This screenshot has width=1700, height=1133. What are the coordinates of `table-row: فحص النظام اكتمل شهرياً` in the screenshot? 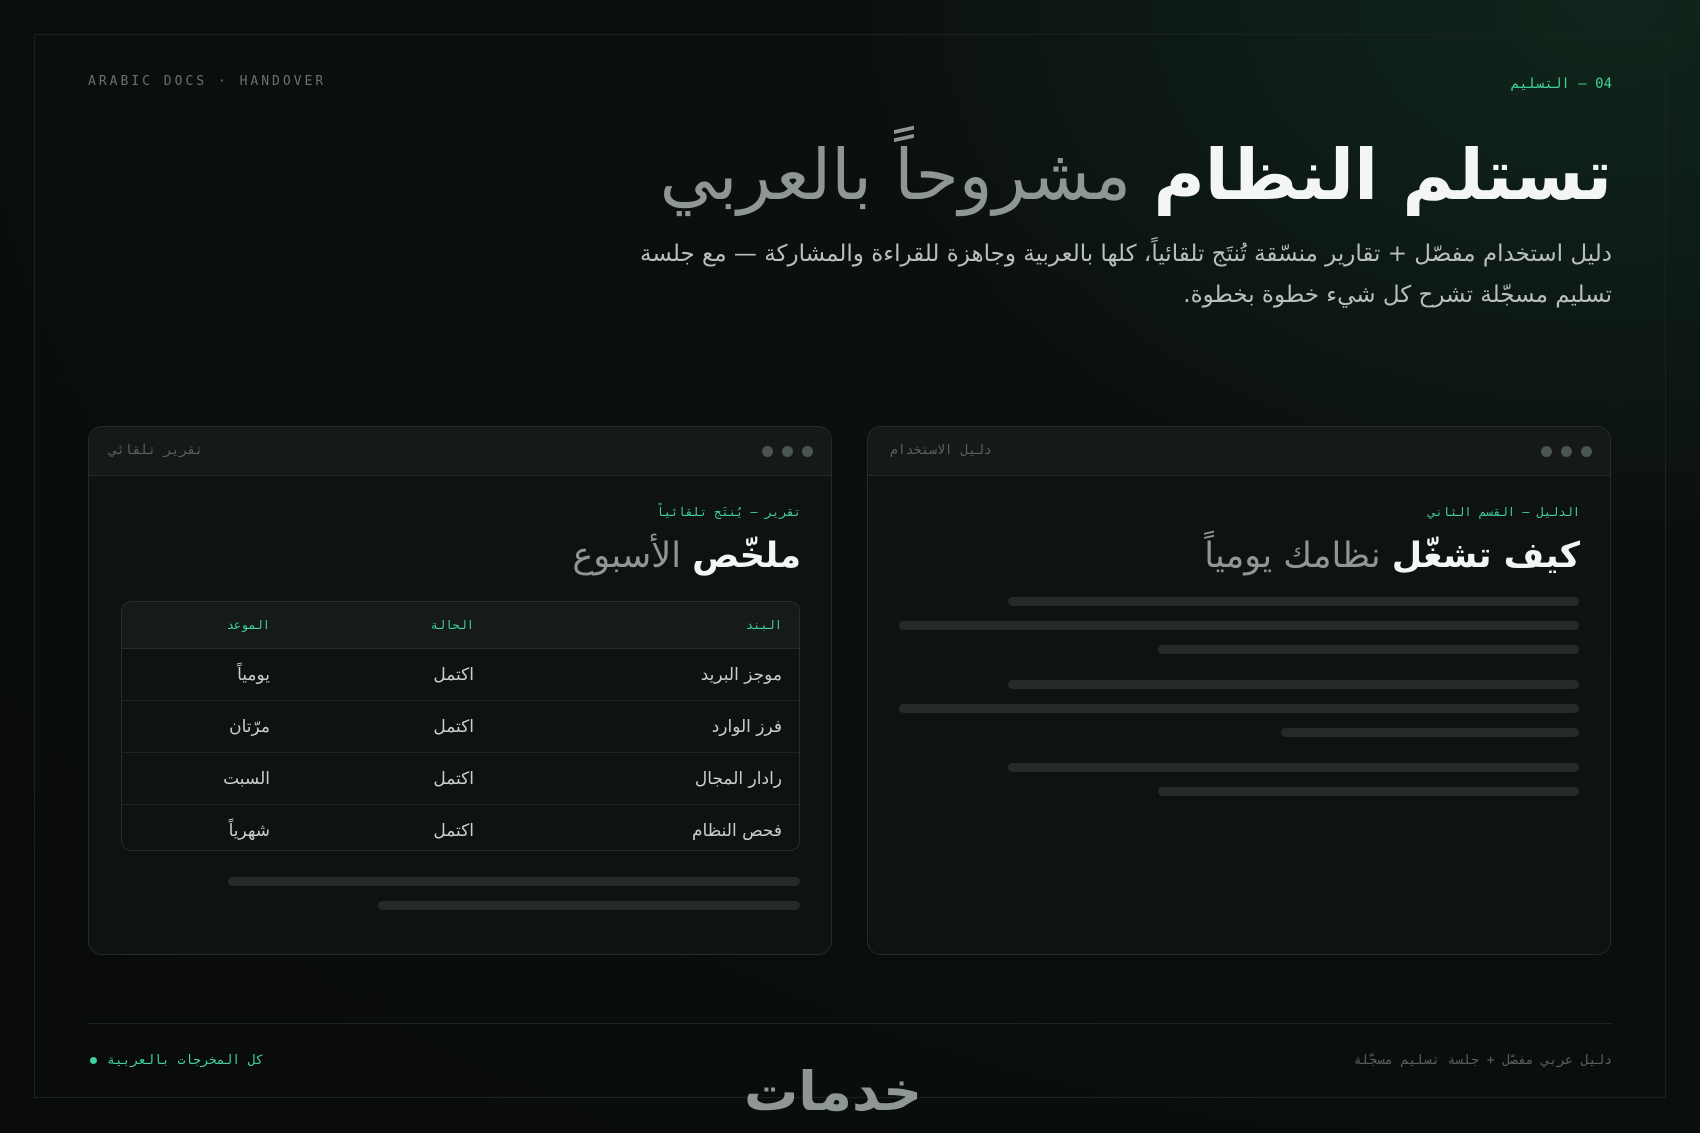 It's located at (460, 827).